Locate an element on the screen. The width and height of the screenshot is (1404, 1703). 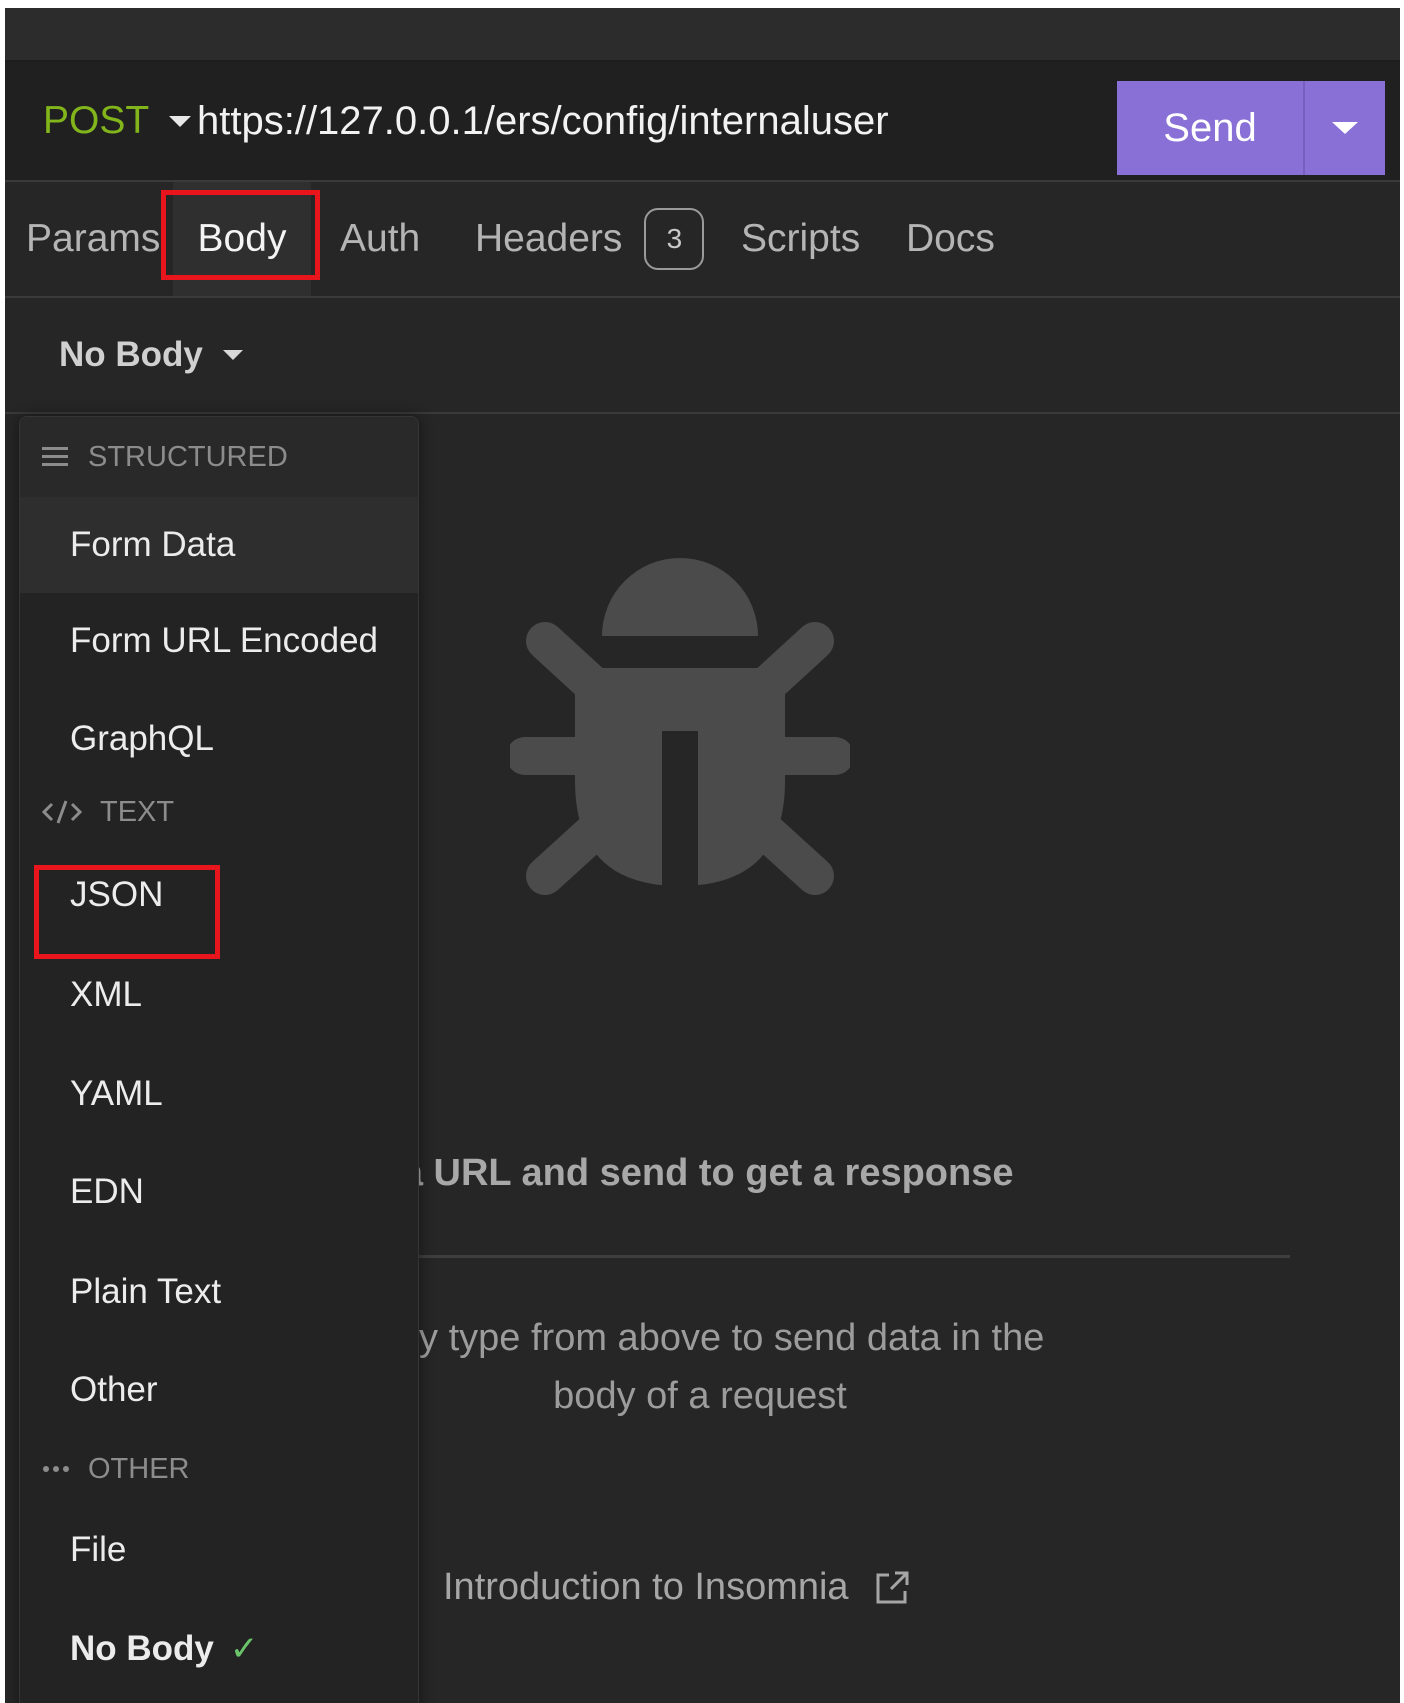
menu-item-form-data: Form Data is located at coordinates (219, 545).